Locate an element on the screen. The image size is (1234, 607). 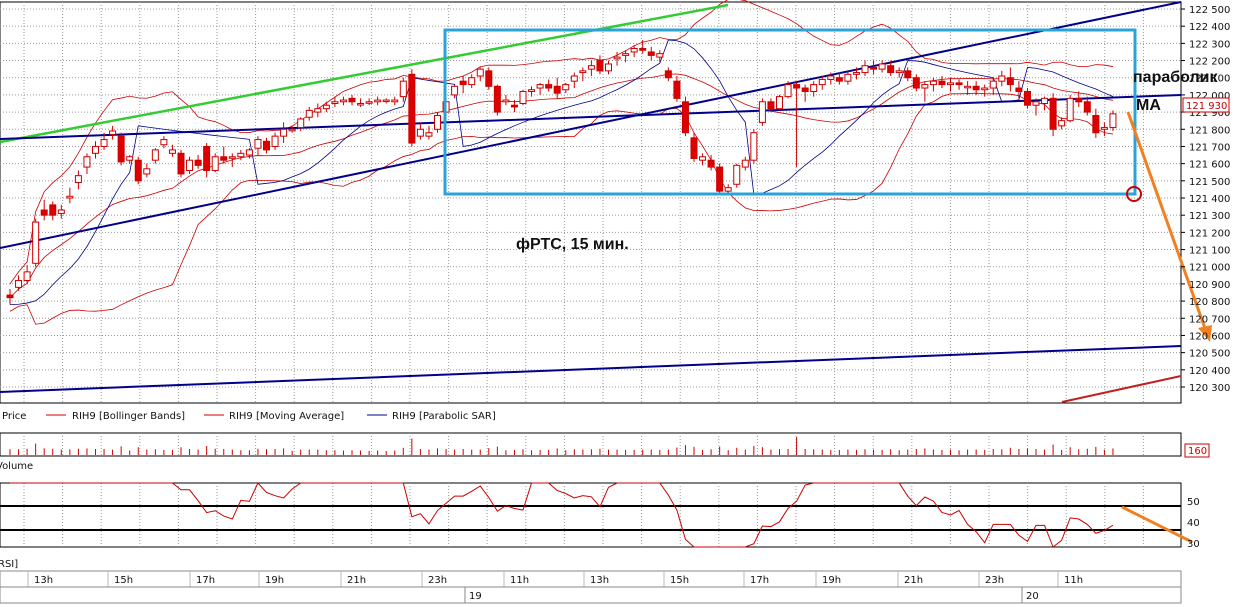
price-tick-label: 122 100 is located at coordinates (1209, 79).